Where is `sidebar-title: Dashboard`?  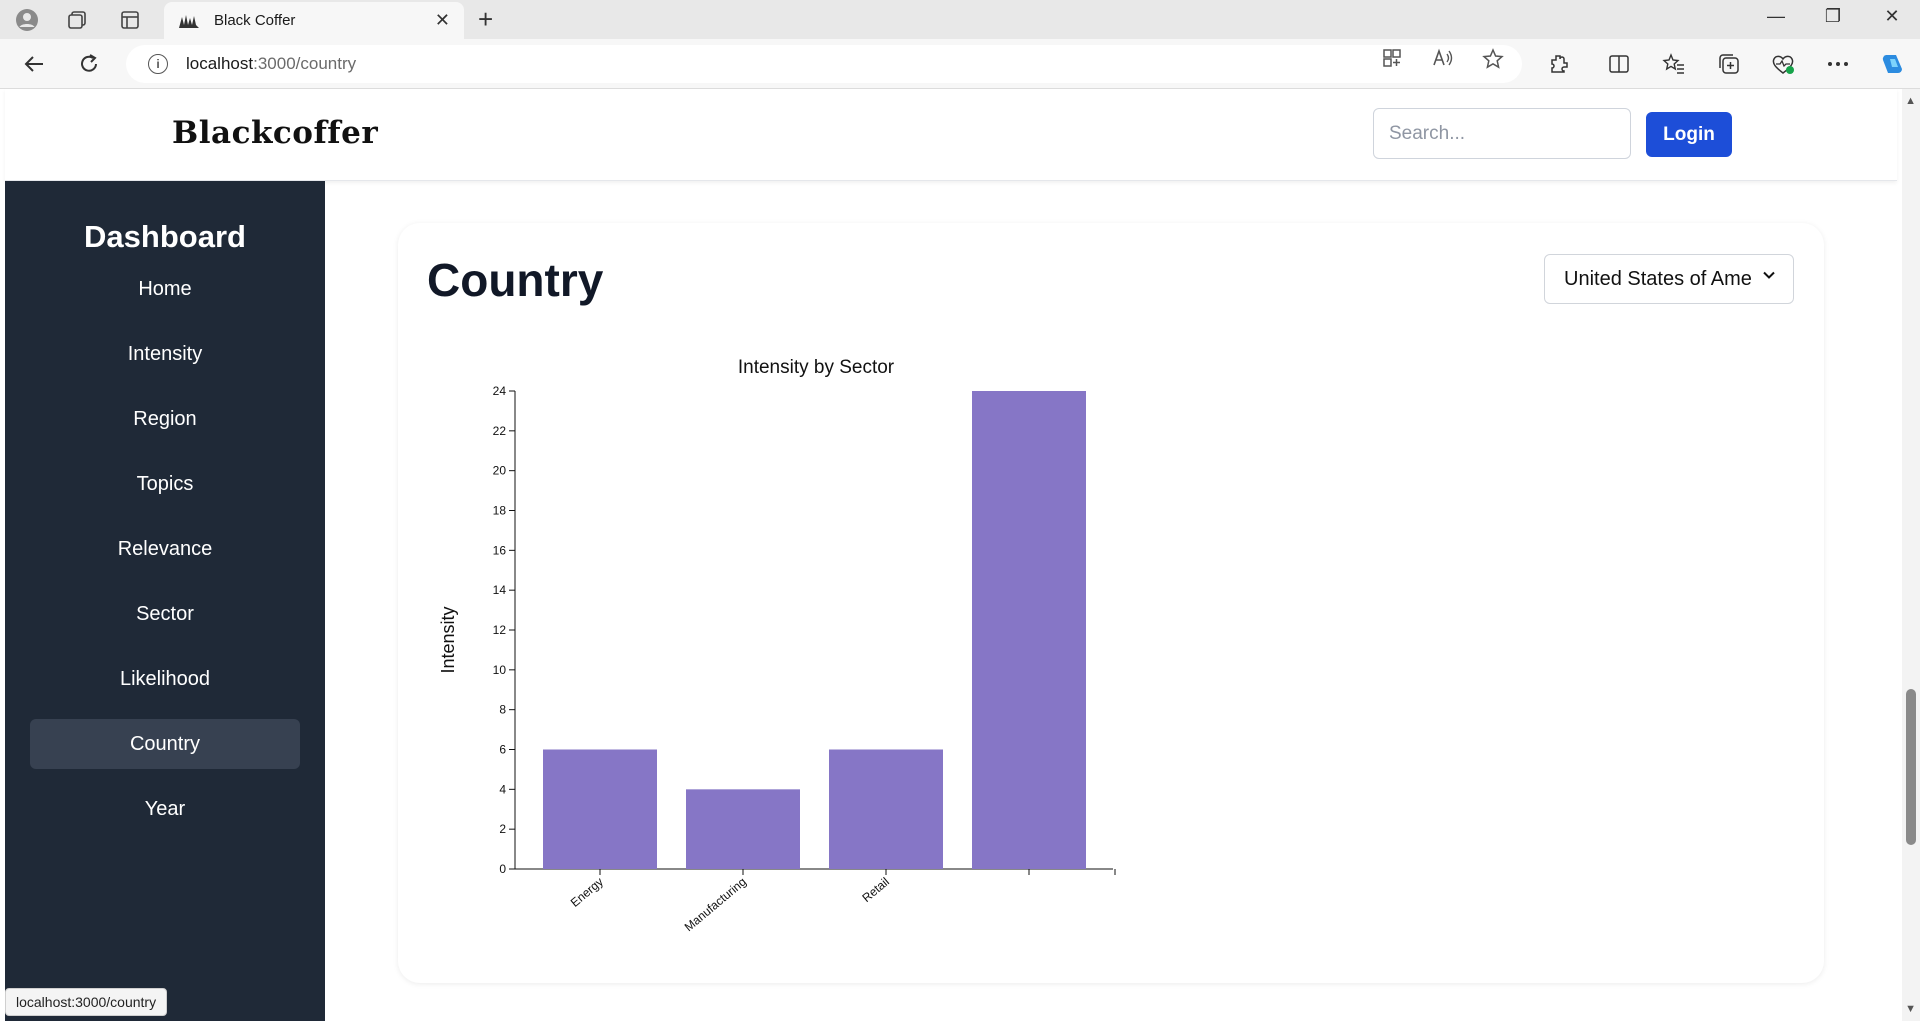
sidebar-title: Dashboard is located at coordinates (165, 236).